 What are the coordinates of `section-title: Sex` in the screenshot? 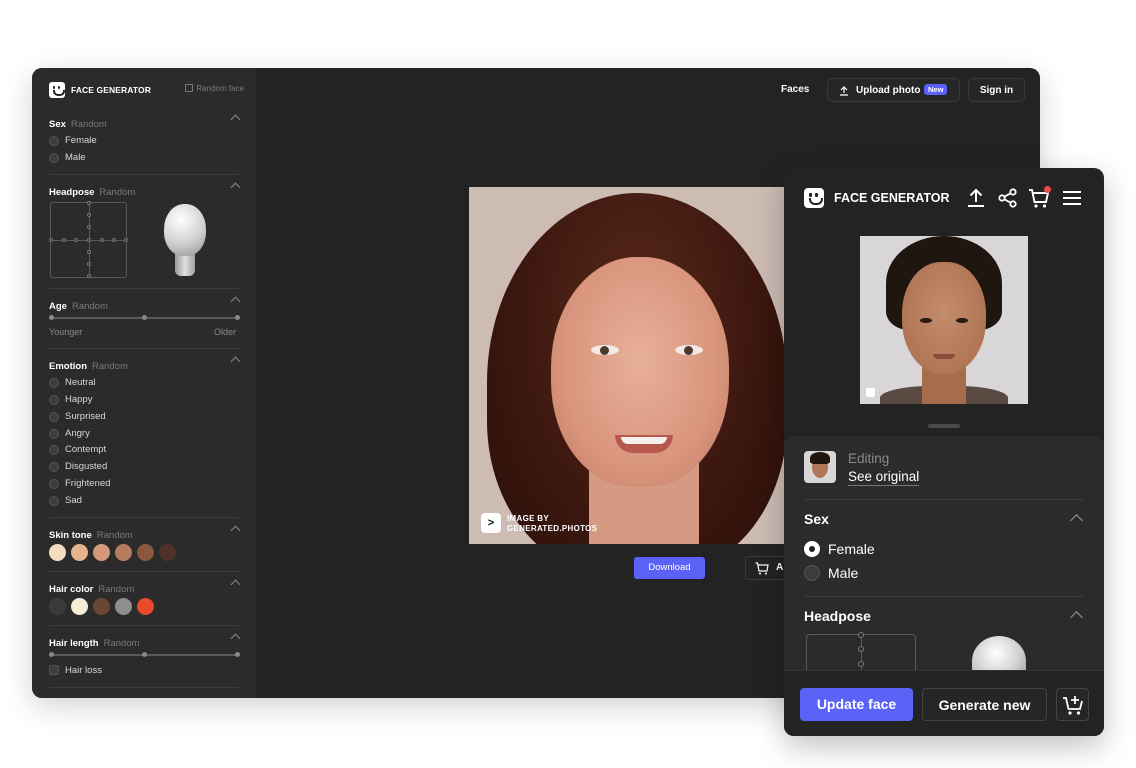 It's located at (57, 124).